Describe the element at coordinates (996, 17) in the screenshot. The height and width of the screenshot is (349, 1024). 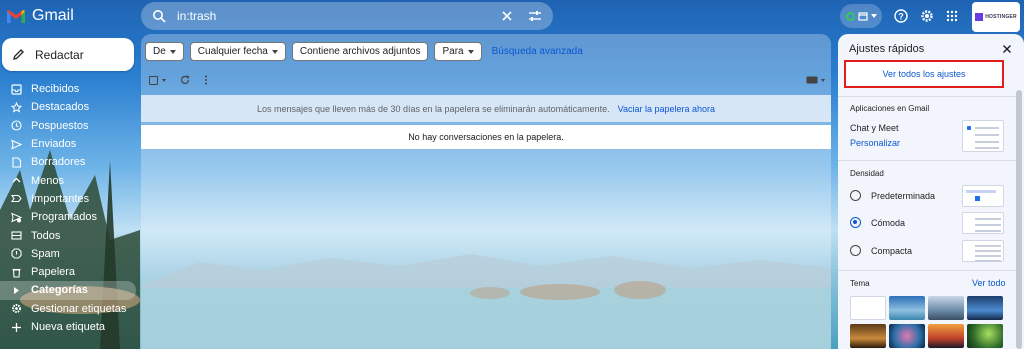
I see `account-button: HOSTINGER` at that location.